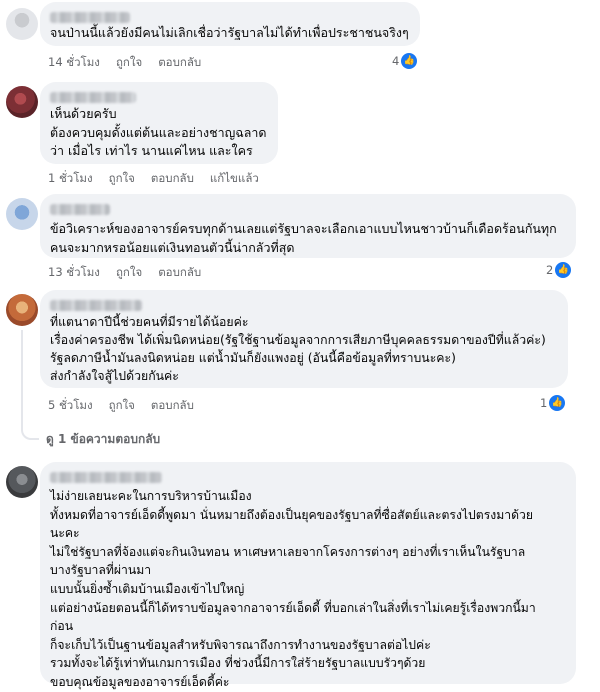  Describe the element at coordinates (234, 179) in the screenshot. I see `edited-label: แก้ไขแล้ว` at that location.